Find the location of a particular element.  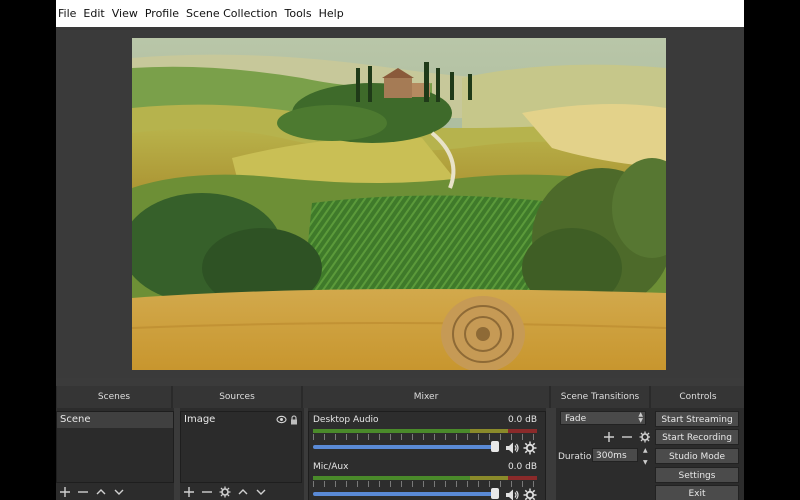

scenes-toolbar is located at coordinates (92, 492).